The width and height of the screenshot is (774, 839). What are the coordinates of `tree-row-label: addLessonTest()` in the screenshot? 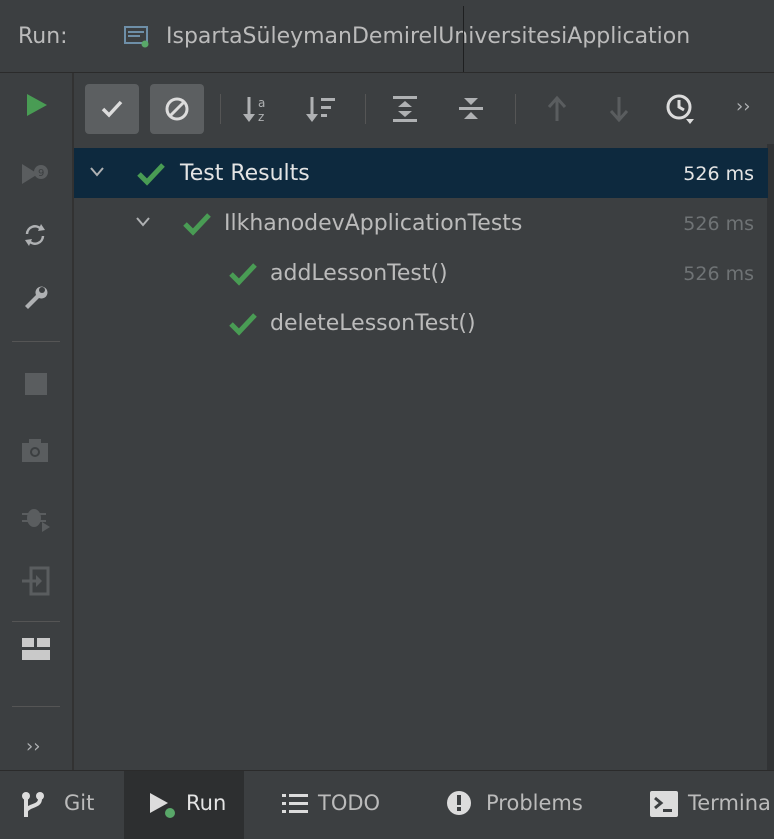 It's located at (359, 273).